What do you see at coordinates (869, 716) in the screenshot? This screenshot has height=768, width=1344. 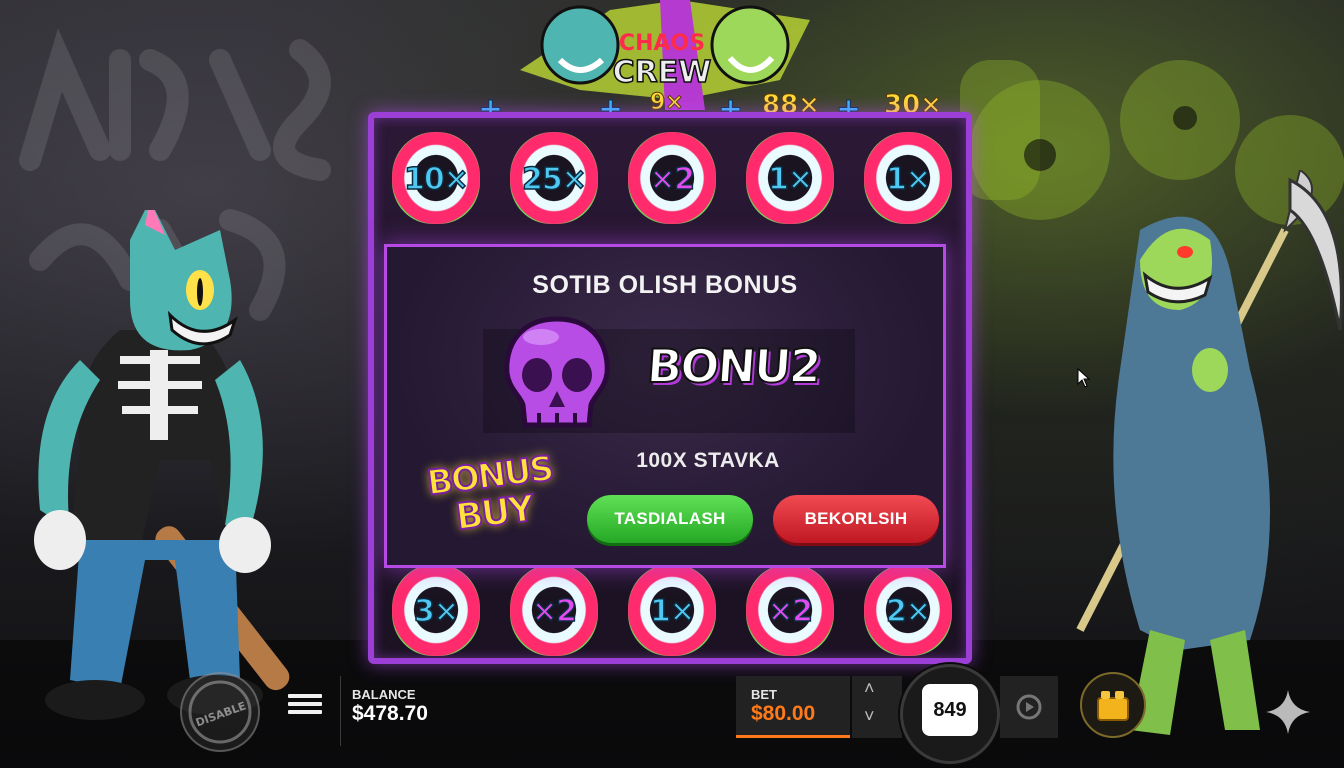 I see `chevron-down-icon: ˅` at bounding box center [869, 716].